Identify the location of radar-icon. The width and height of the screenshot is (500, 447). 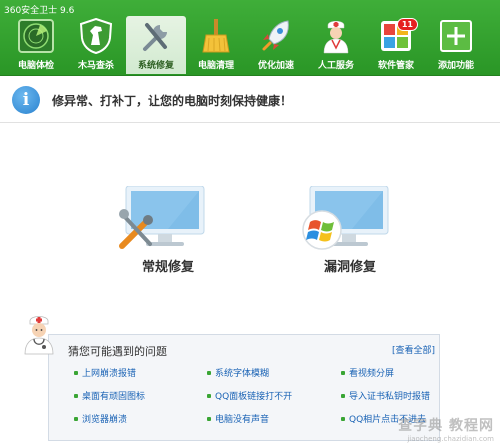
(36, 36).